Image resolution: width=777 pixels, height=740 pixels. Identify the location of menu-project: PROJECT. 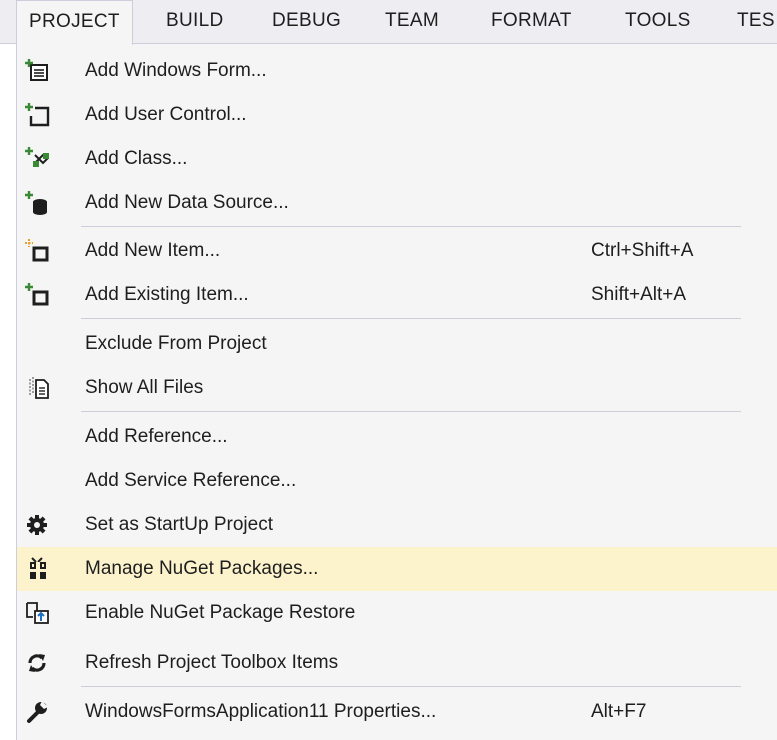
(74, 22).